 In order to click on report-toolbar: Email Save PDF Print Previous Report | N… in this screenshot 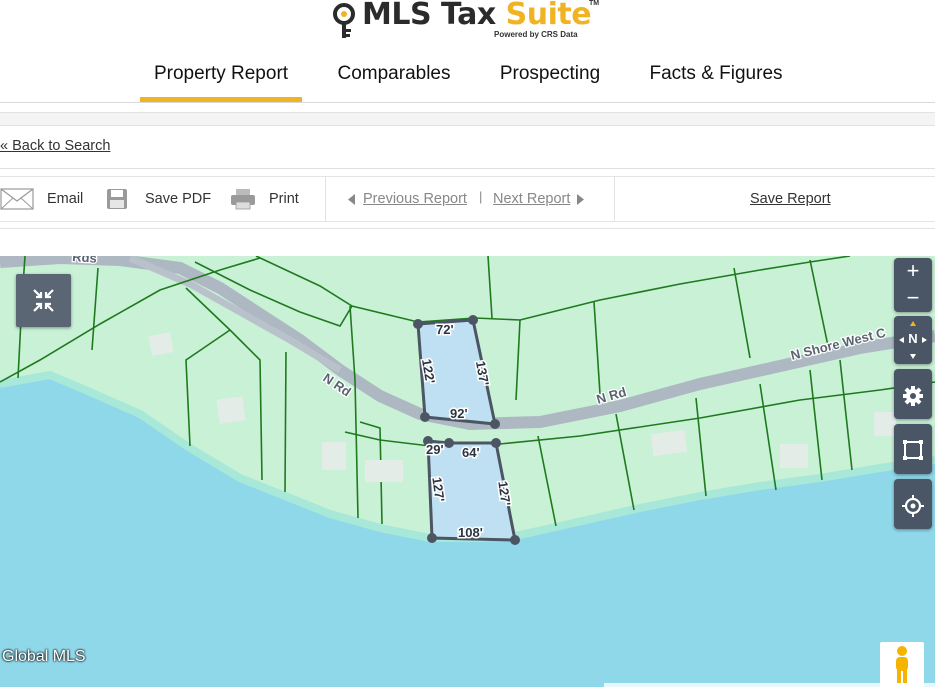, I will do `click(467, 199)`.